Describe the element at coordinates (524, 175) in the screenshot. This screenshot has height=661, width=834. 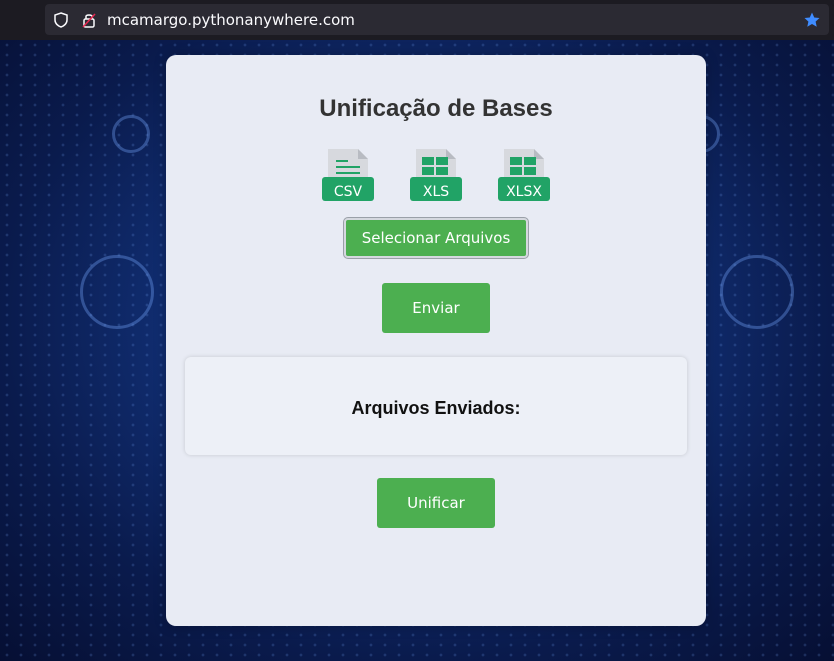
I see `xlsx-file-icon: XLSX` at that location.